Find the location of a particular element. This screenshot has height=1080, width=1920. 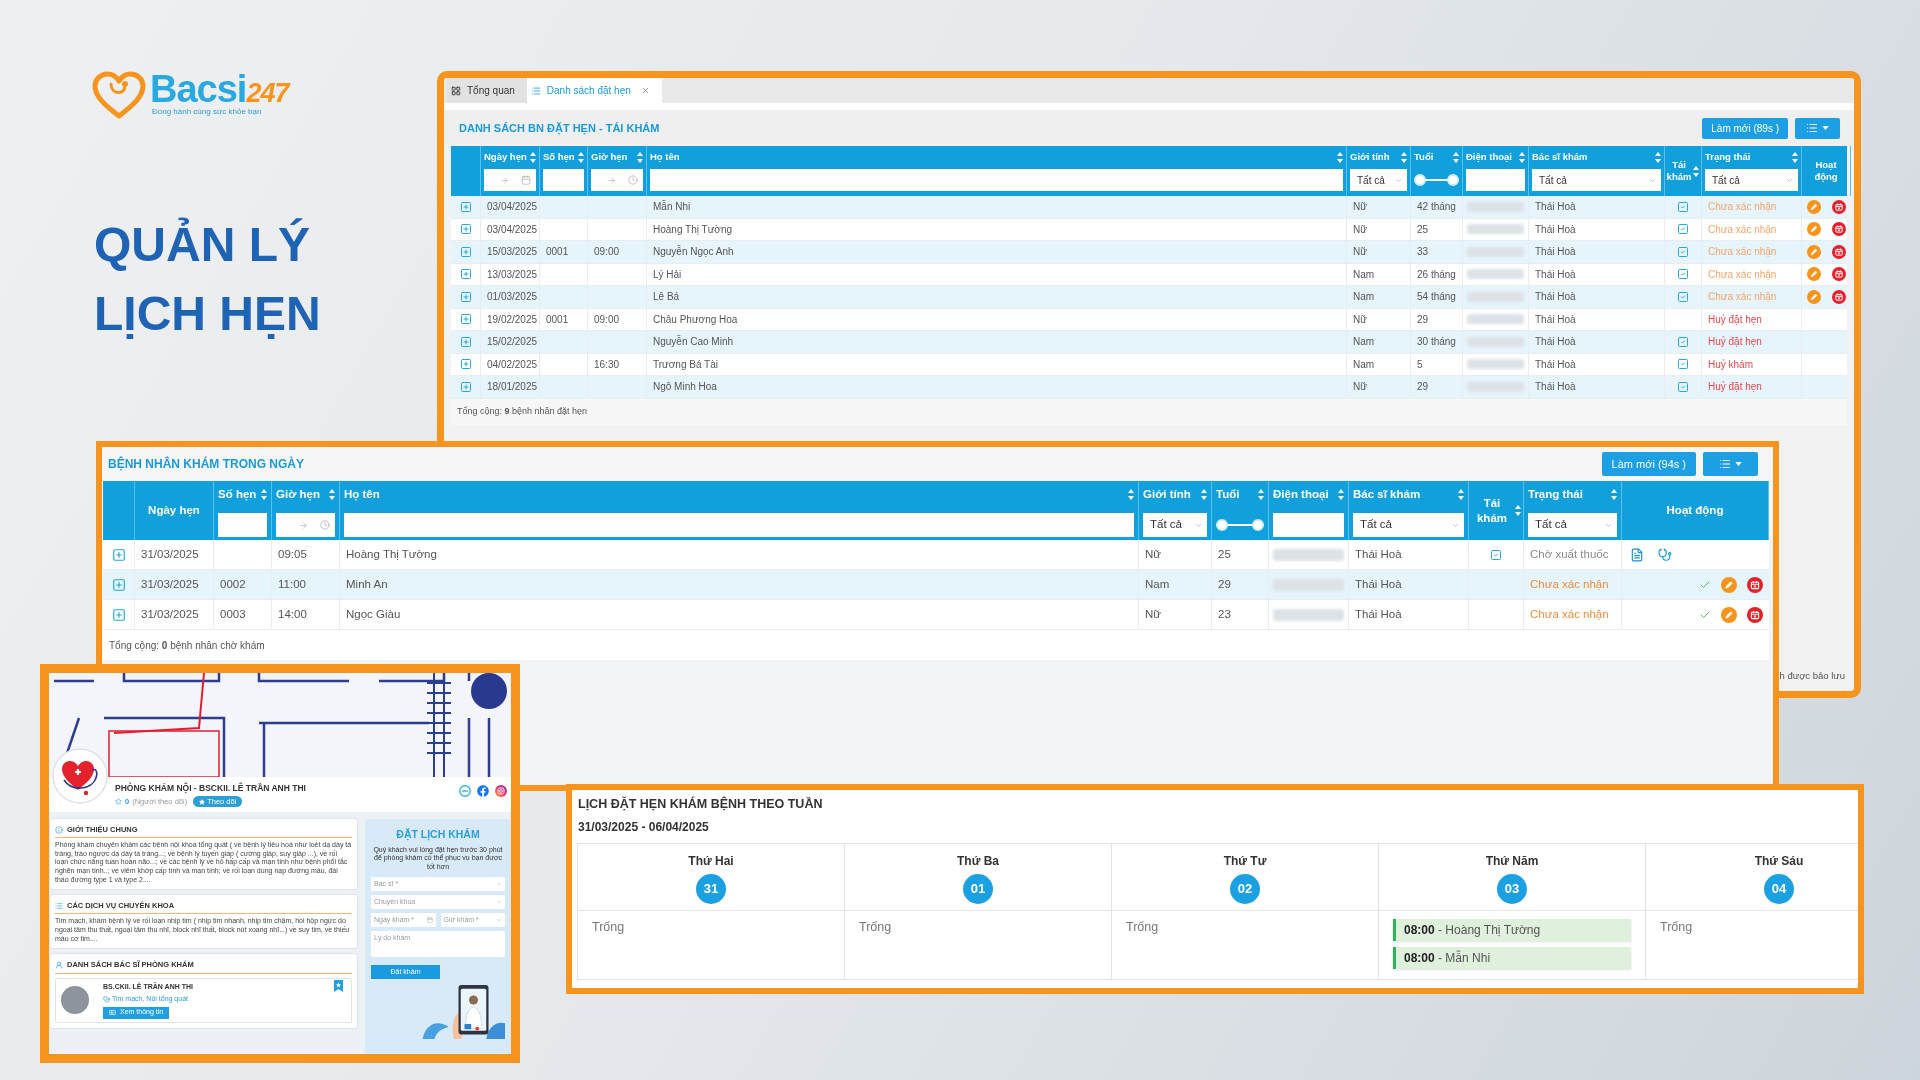

refresh-button: Làm mới (94s ) is located at coordinates (1648, 464).